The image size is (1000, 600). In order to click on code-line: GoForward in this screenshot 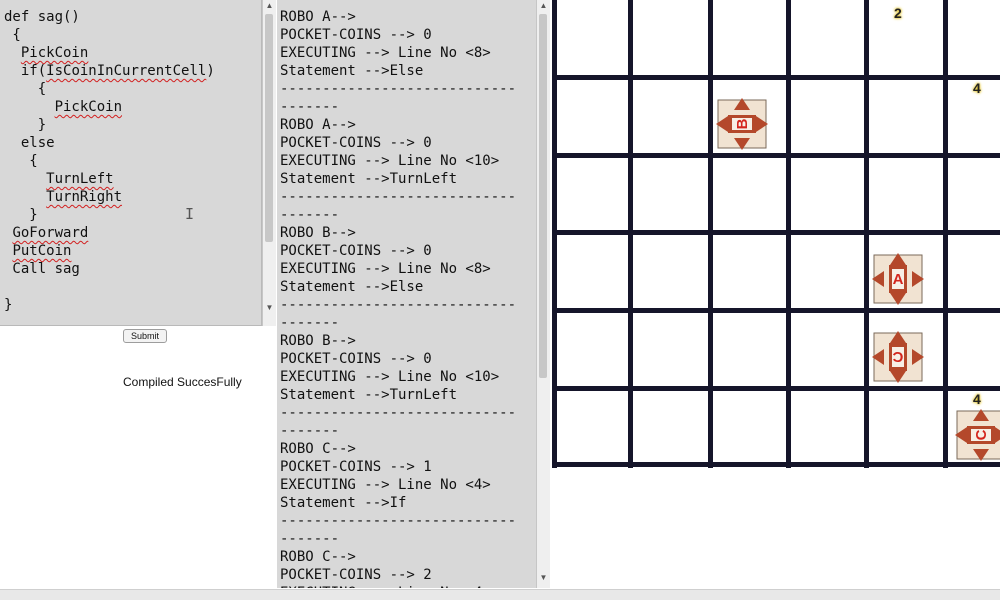, I will do `click(50, 233)`.